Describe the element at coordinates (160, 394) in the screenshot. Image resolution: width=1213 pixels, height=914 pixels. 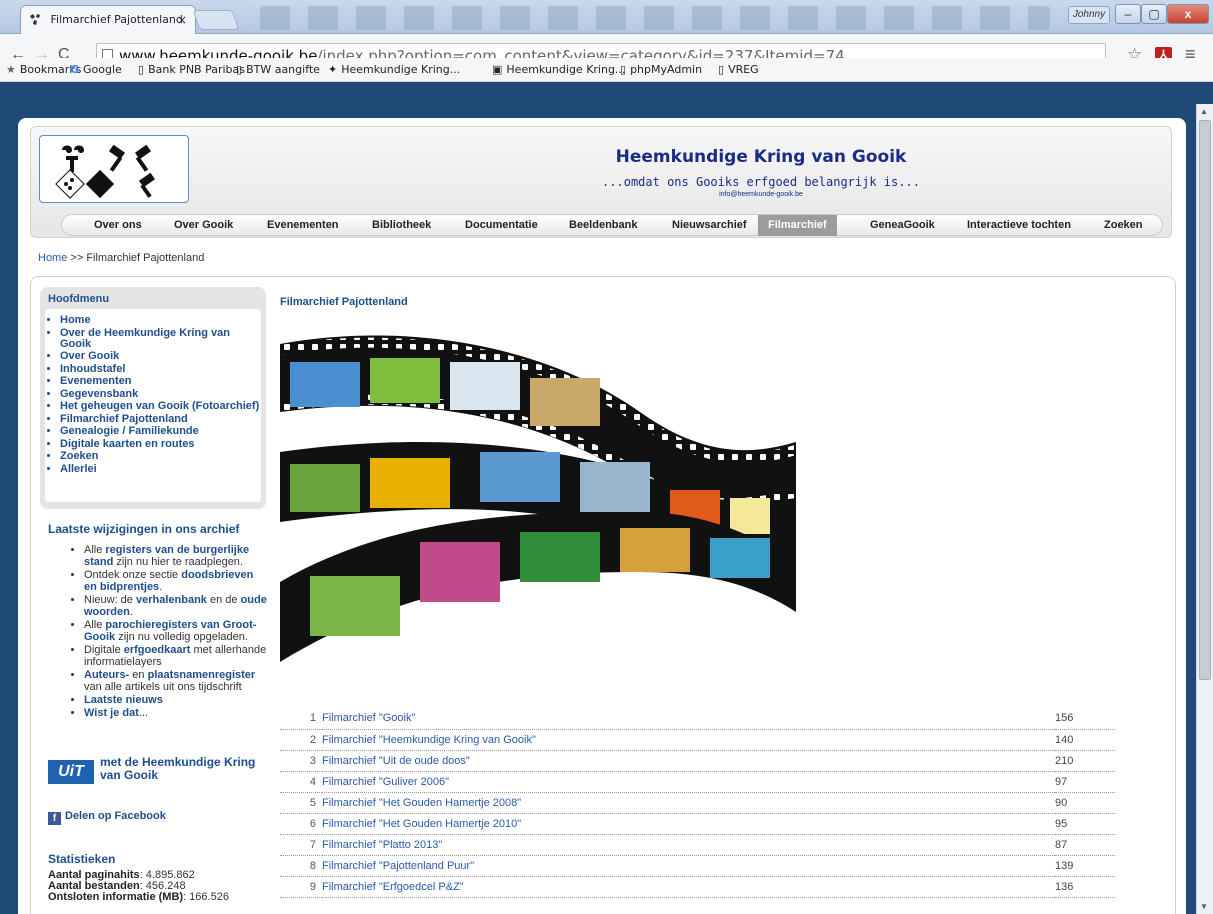
I see `main-menu-item: Gegevensbank` at that location.